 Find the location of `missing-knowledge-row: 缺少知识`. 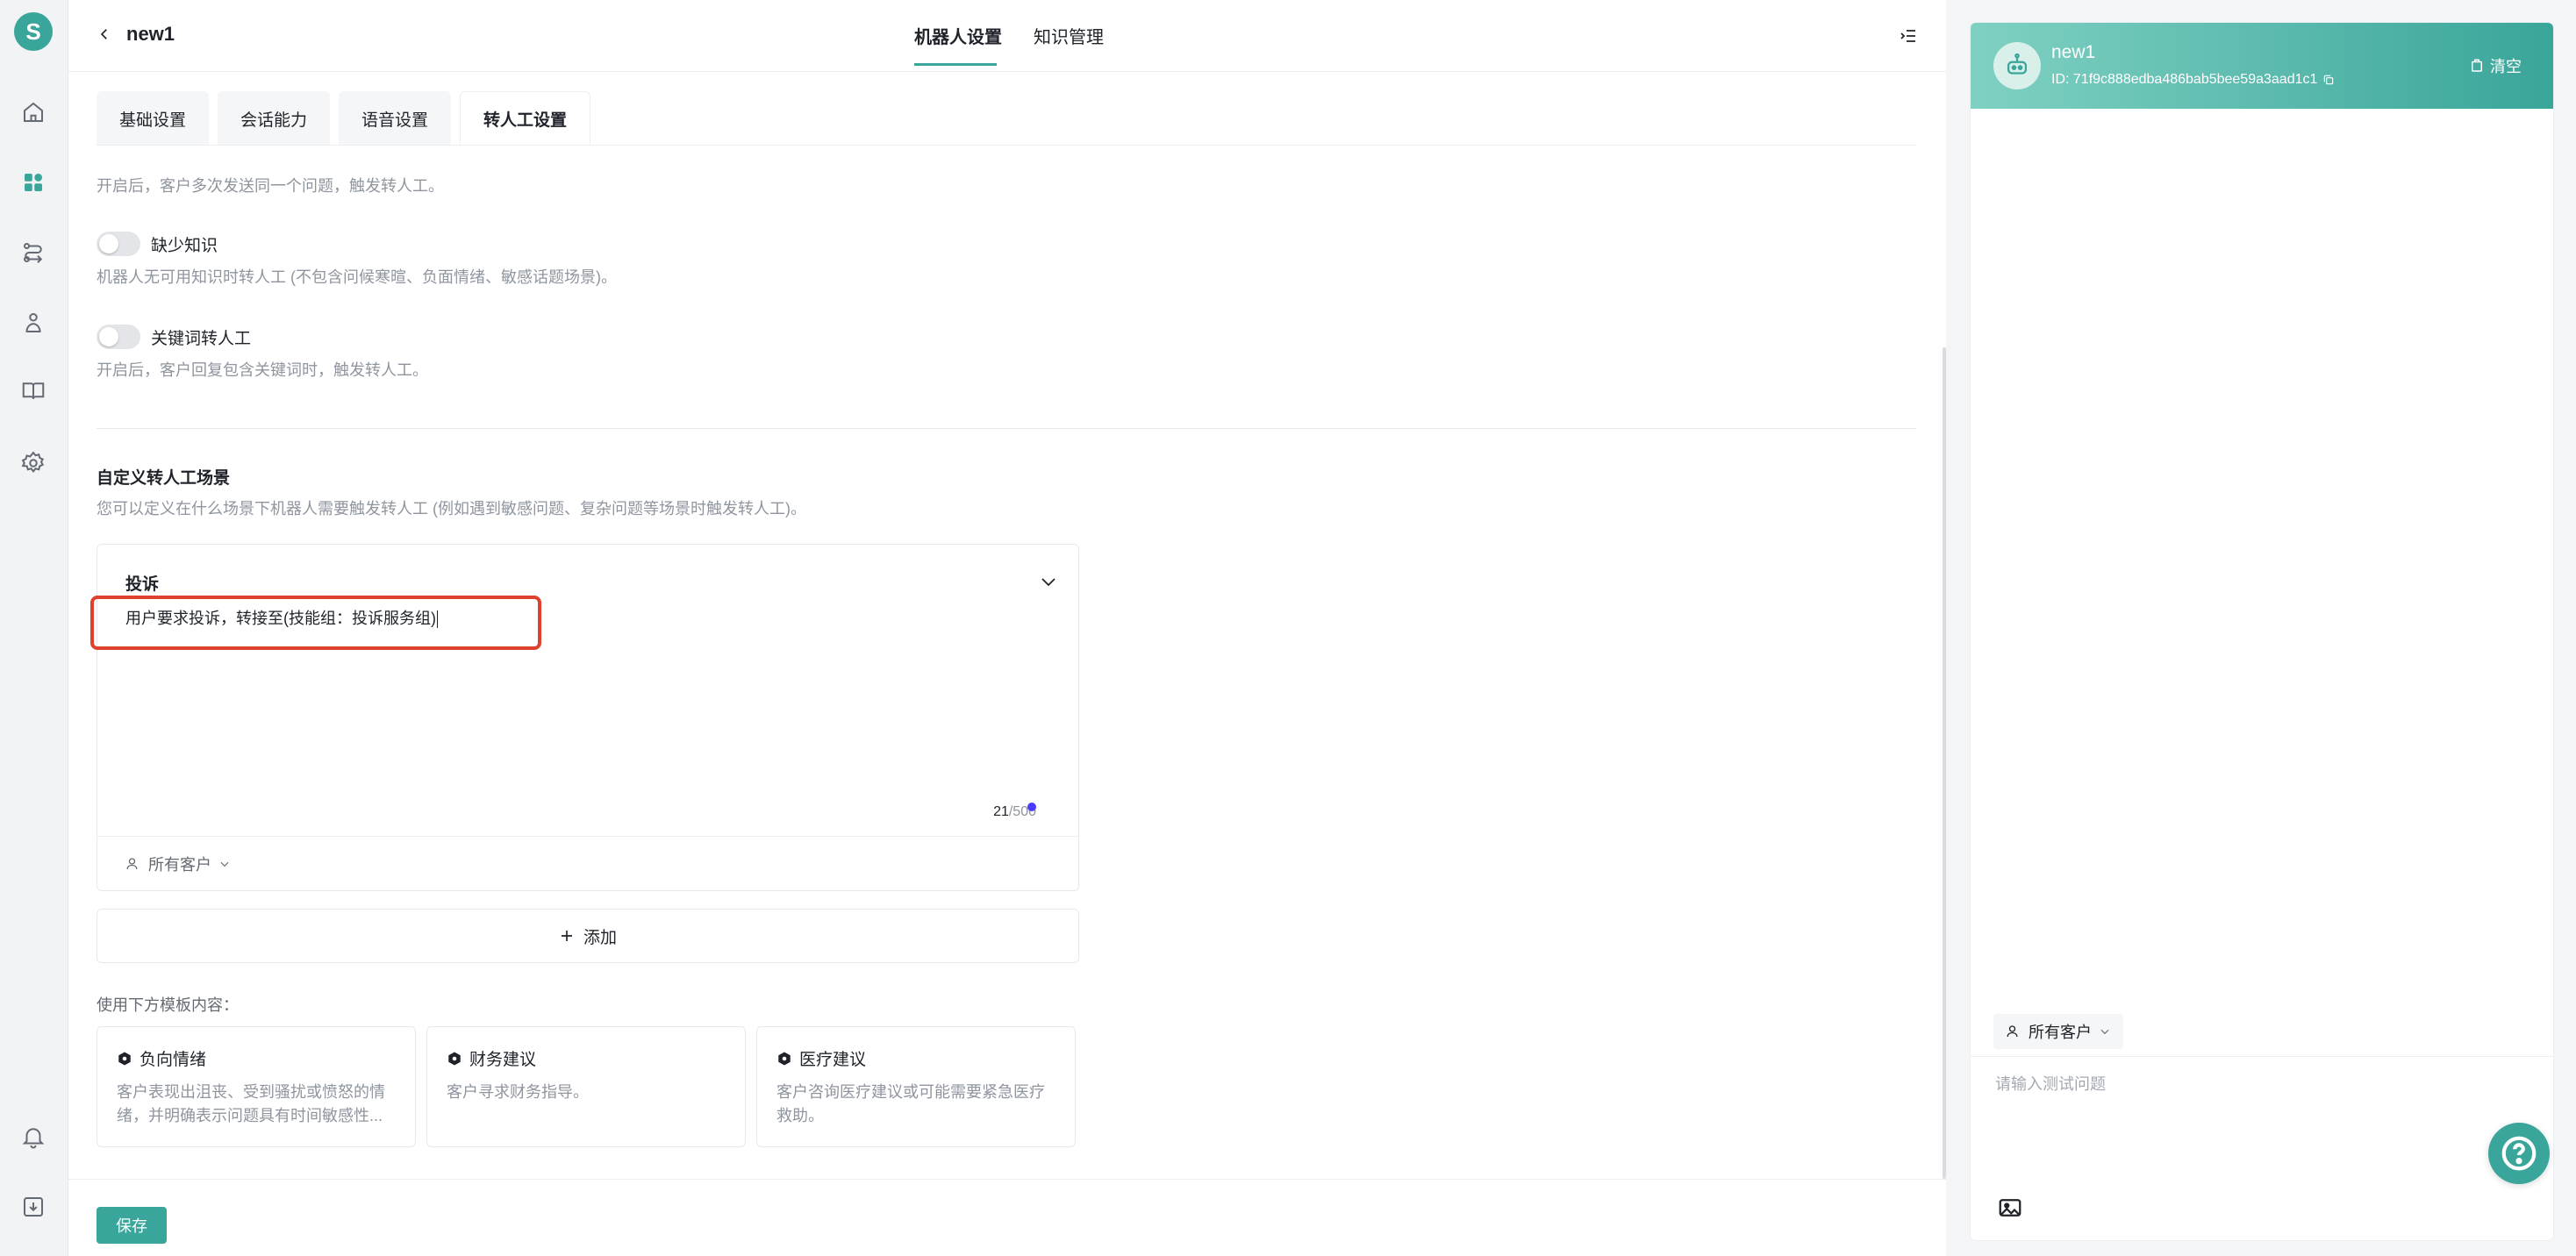

missing-knowledge-row: 缺少知识 is located at coordinates (157, 244).